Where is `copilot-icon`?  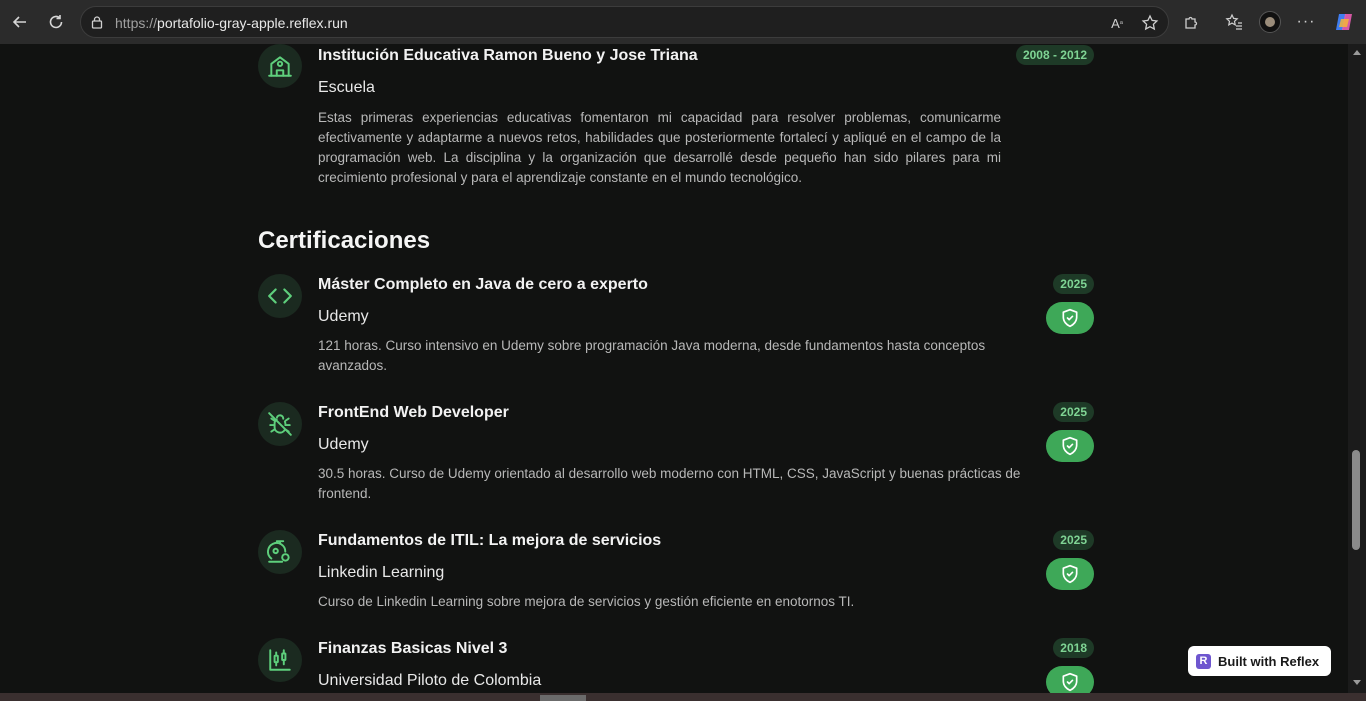 copilot-icon is located at coordinates (1344, 22).